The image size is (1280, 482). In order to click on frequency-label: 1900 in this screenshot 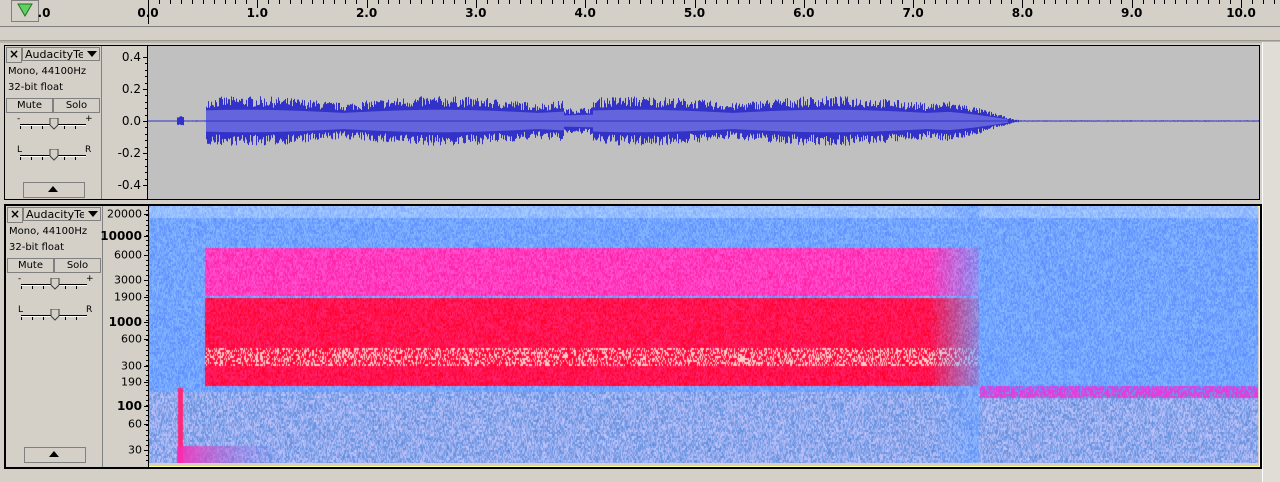, I will do `click(128, 297)`.